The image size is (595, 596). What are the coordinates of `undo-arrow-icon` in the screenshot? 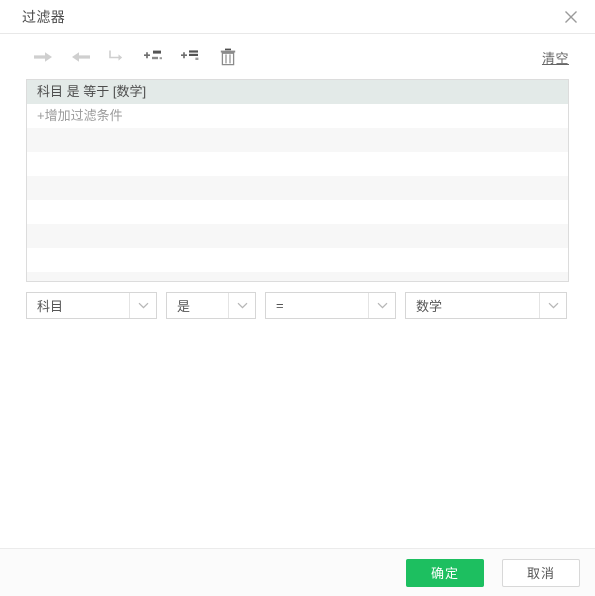 It's located at (116, 55).